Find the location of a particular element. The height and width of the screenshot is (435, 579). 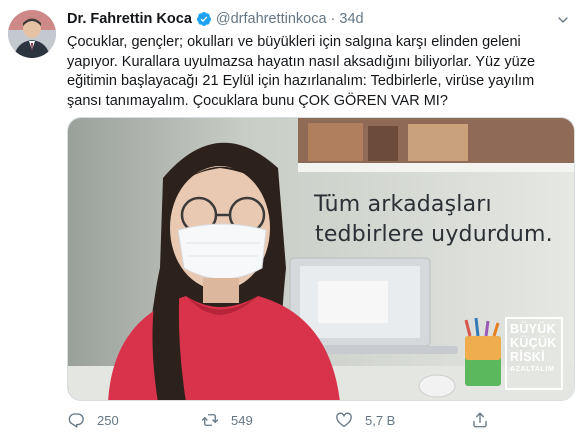

caption-line-2: tedbirlere uydurdum. is located at coordinates (434, 234).